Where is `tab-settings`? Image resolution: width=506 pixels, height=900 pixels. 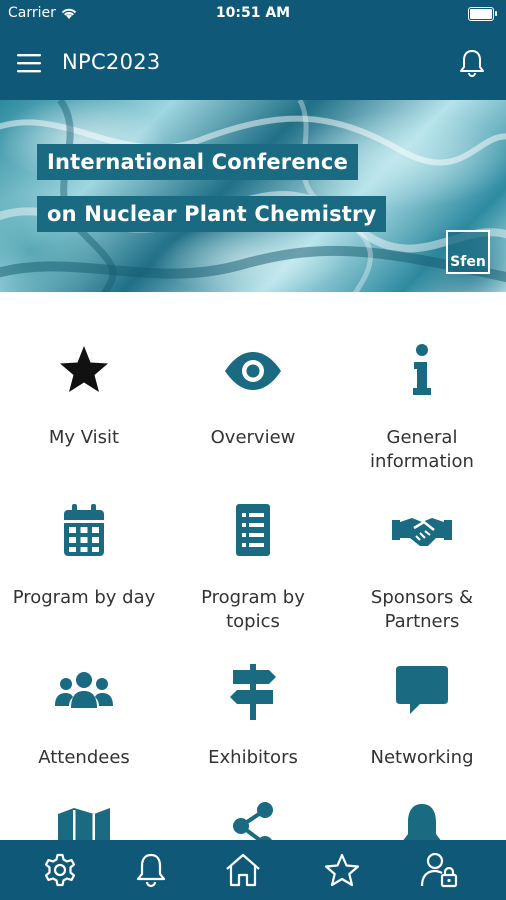
tab-settings is located at coordinates (60, 870).